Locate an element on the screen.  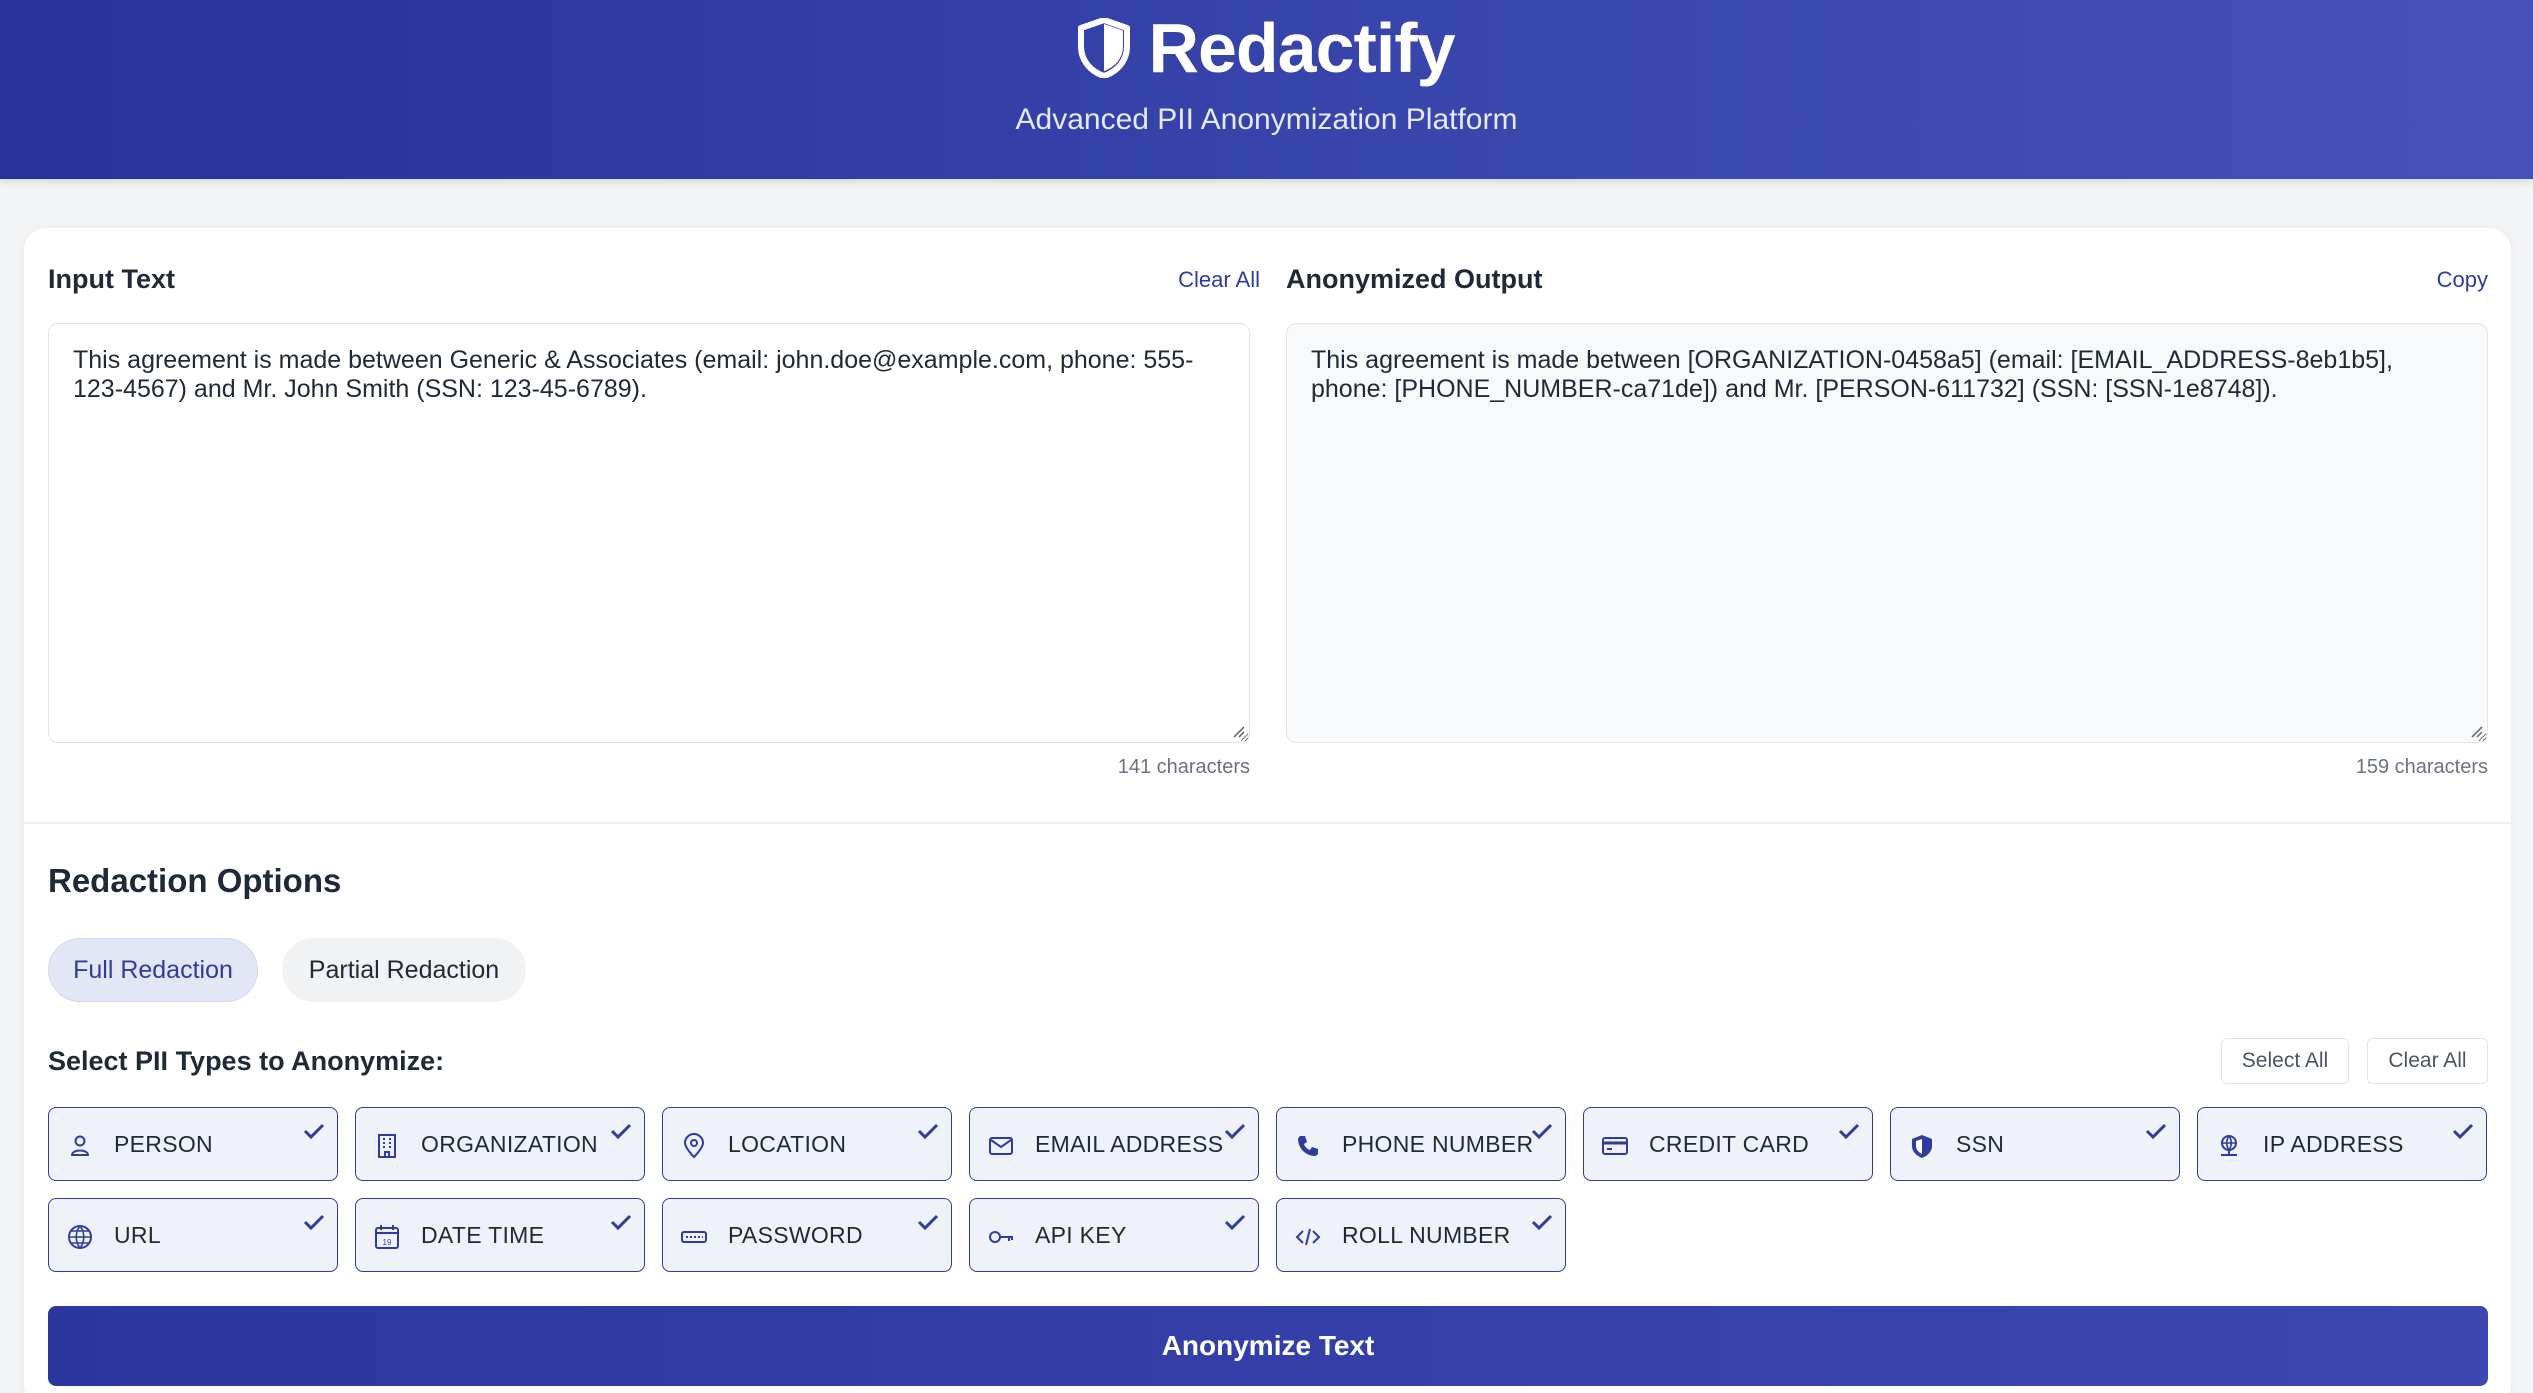
input-panel-header: Input Text Clear All is located at coordinates (654, 279).